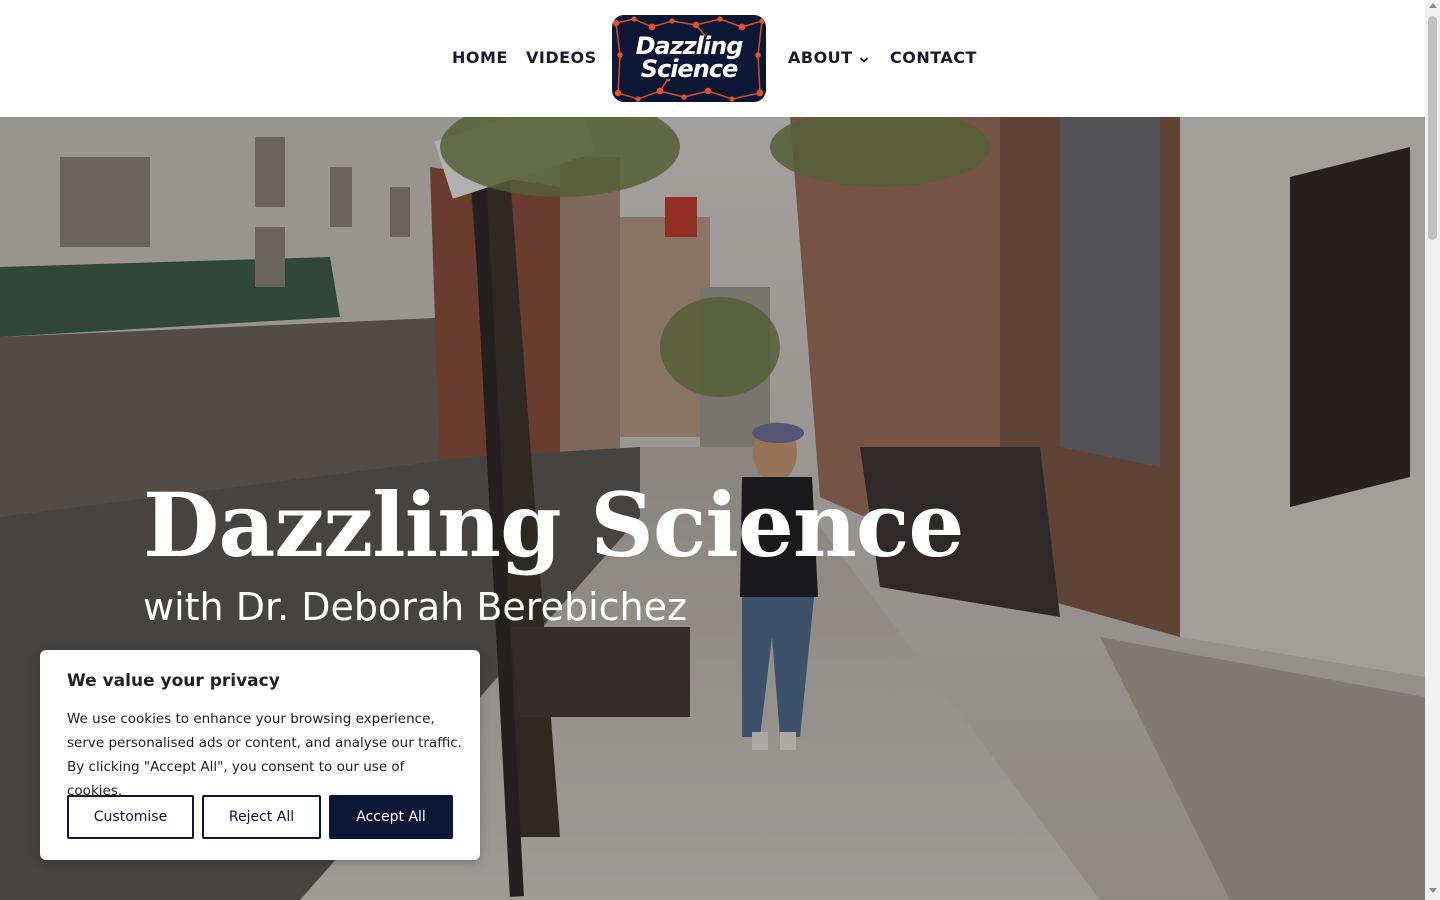 The width and height of the screenshot is (1440, 900). Describe the element at coordinates (1432, 450) in the screenshot. I see `page-scrollbar` at that location.